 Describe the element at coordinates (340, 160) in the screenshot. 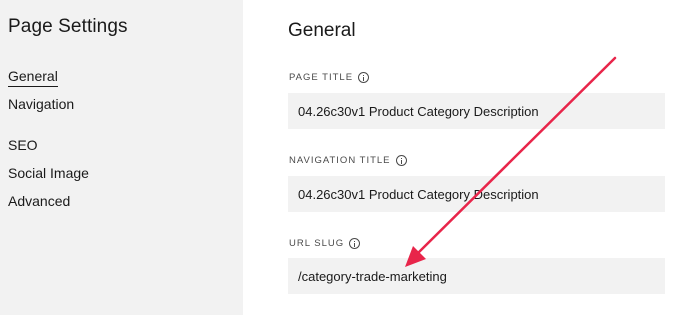

I see `navigation-title-label-text: NAVIGATION TITLE` at that location.